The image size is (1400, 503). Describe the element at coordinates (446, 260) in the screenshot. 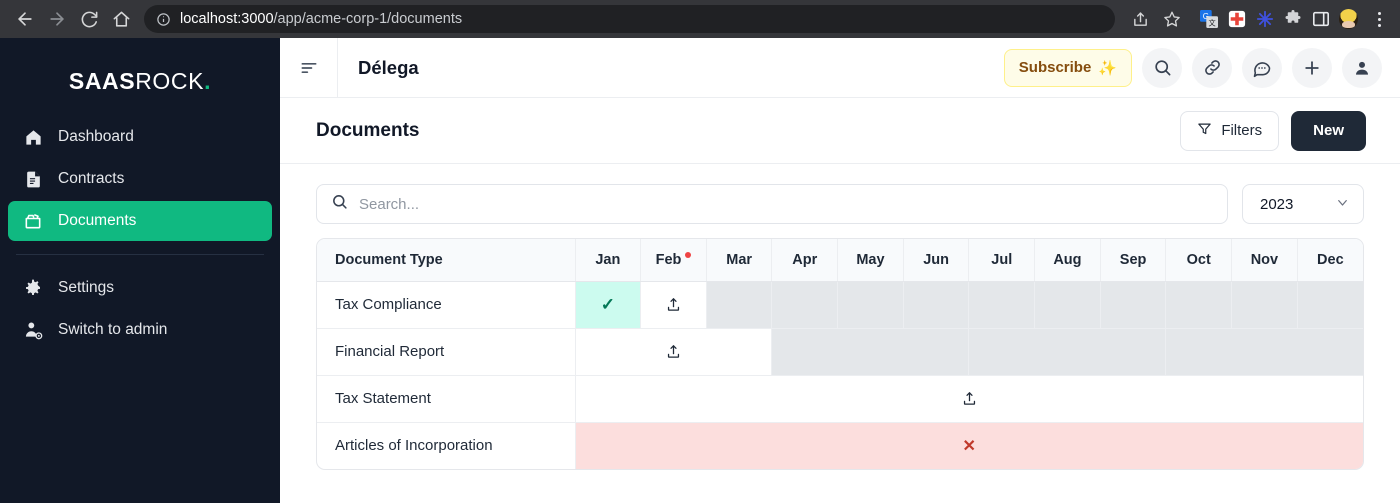

I see `column-header-document-type: Document Type` at that location.